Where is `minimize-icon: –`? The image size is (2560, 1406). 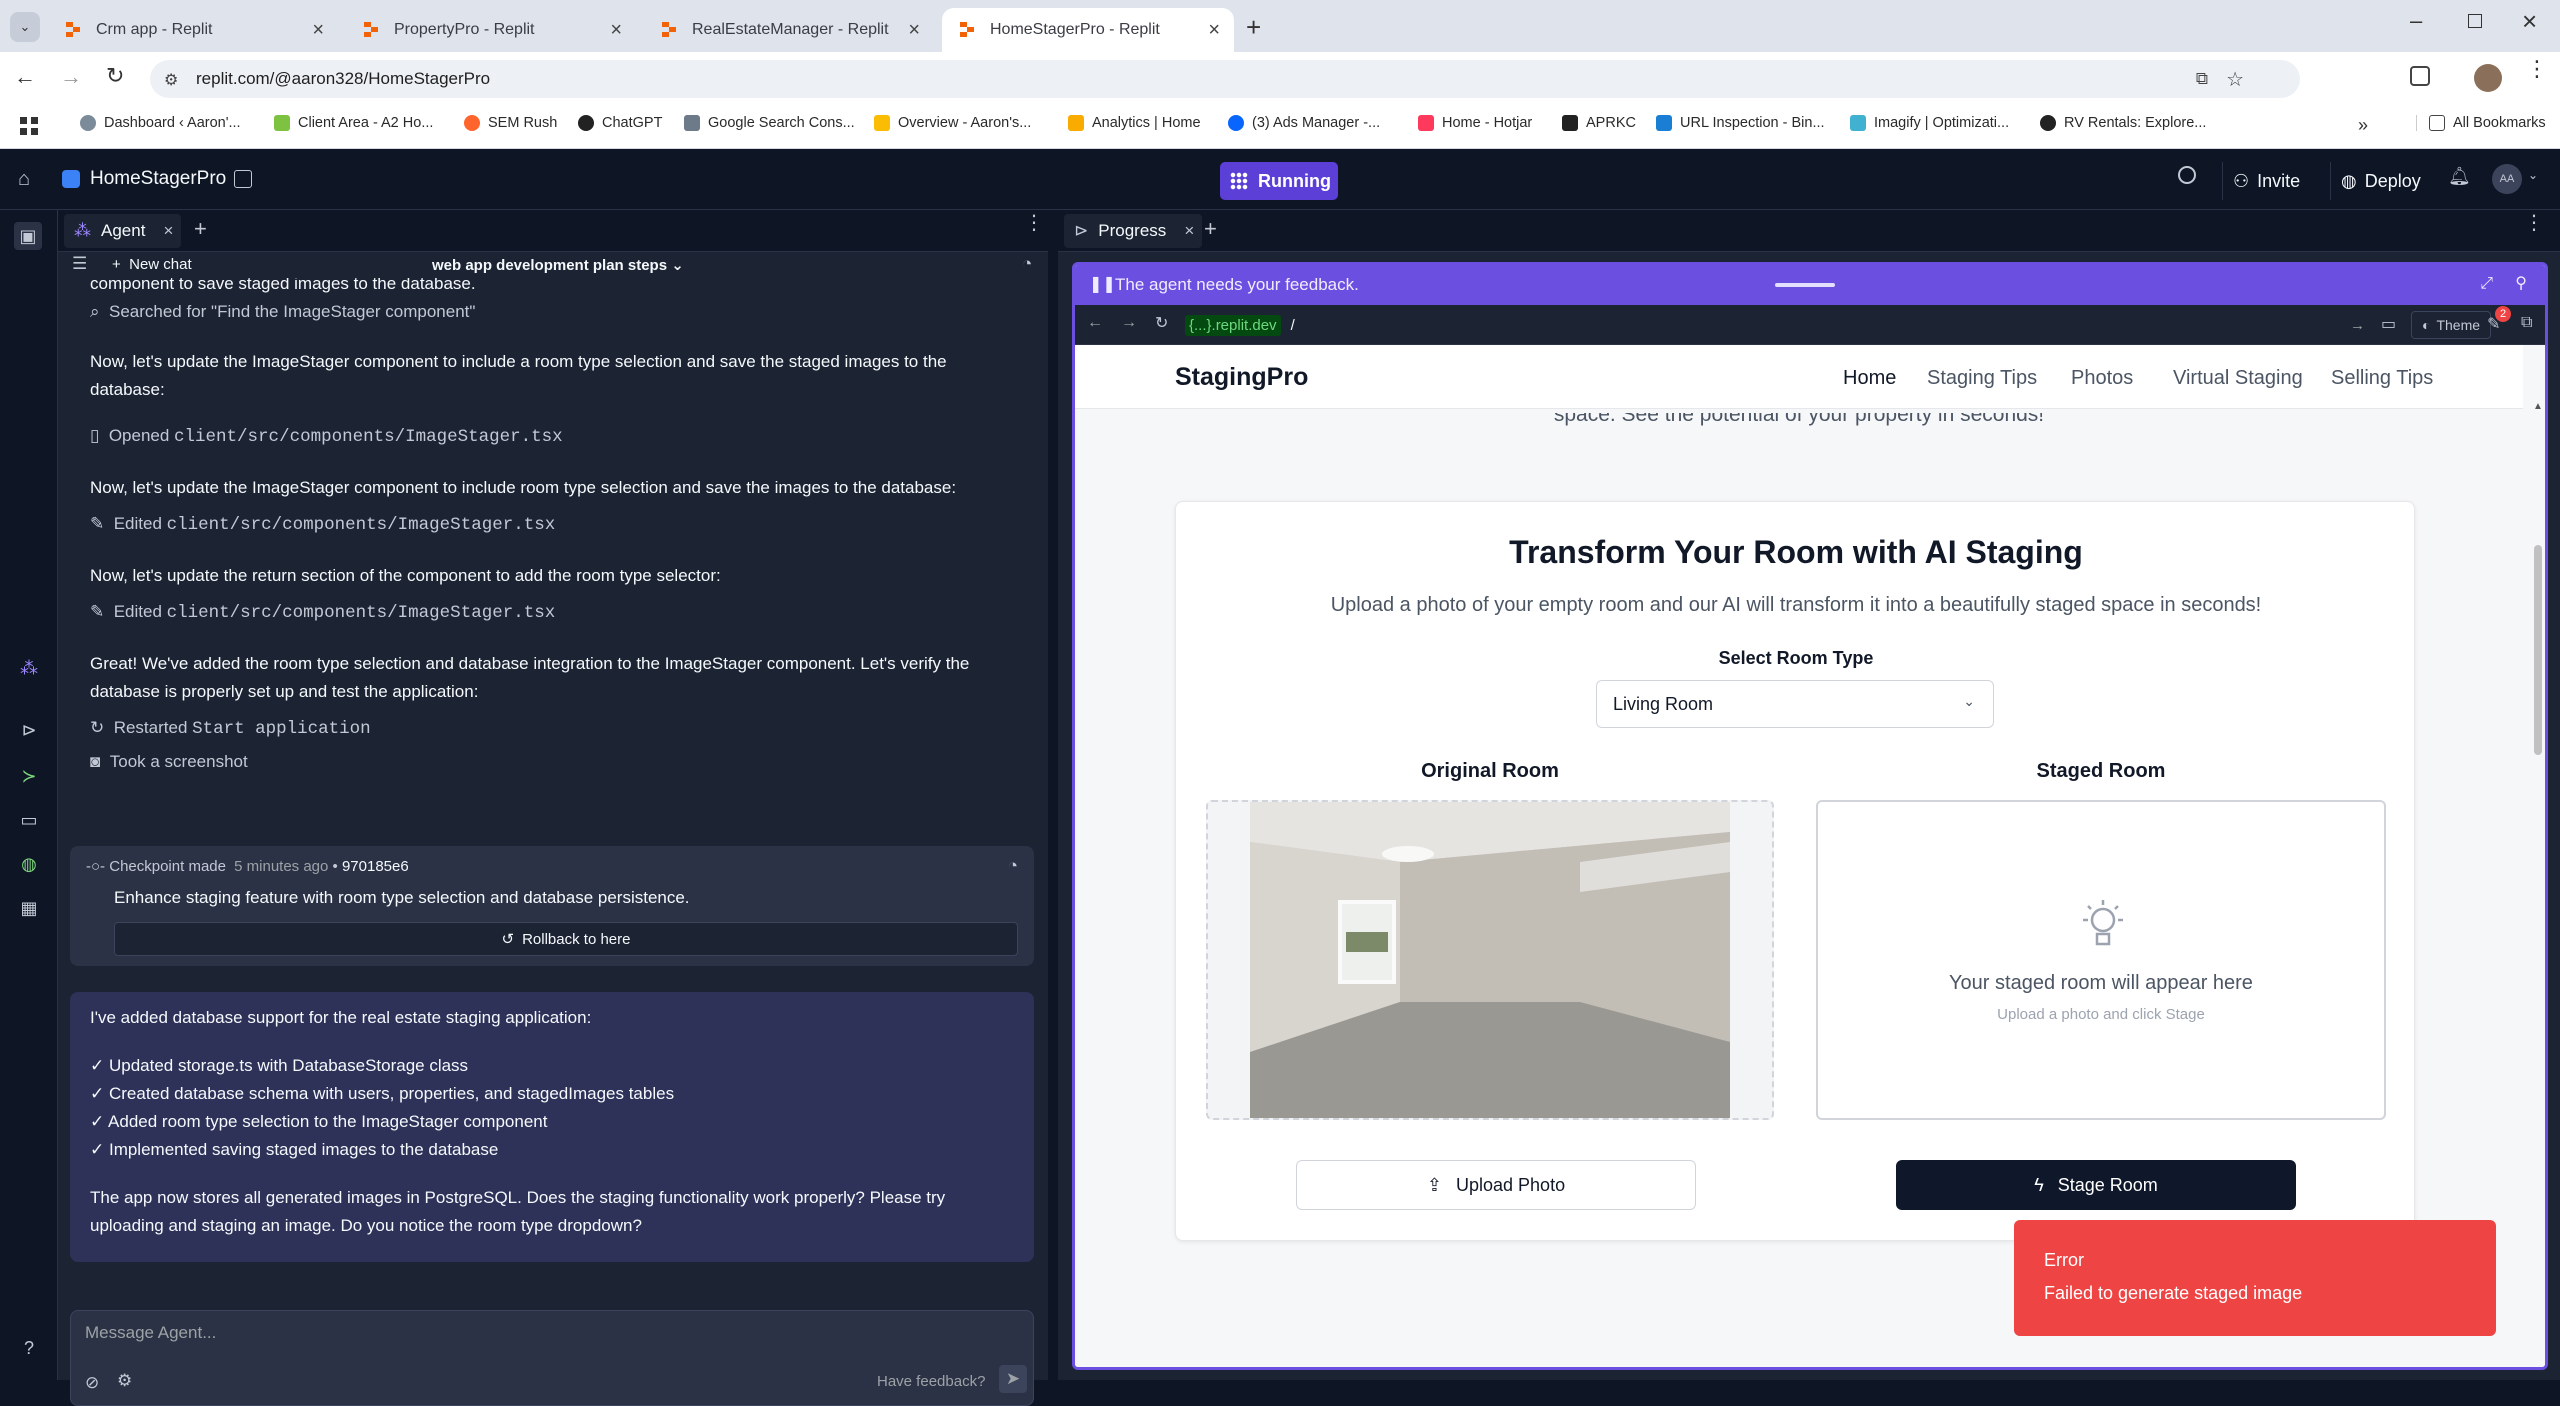 minimize-icon: – is located at coordinates (2416, 21).